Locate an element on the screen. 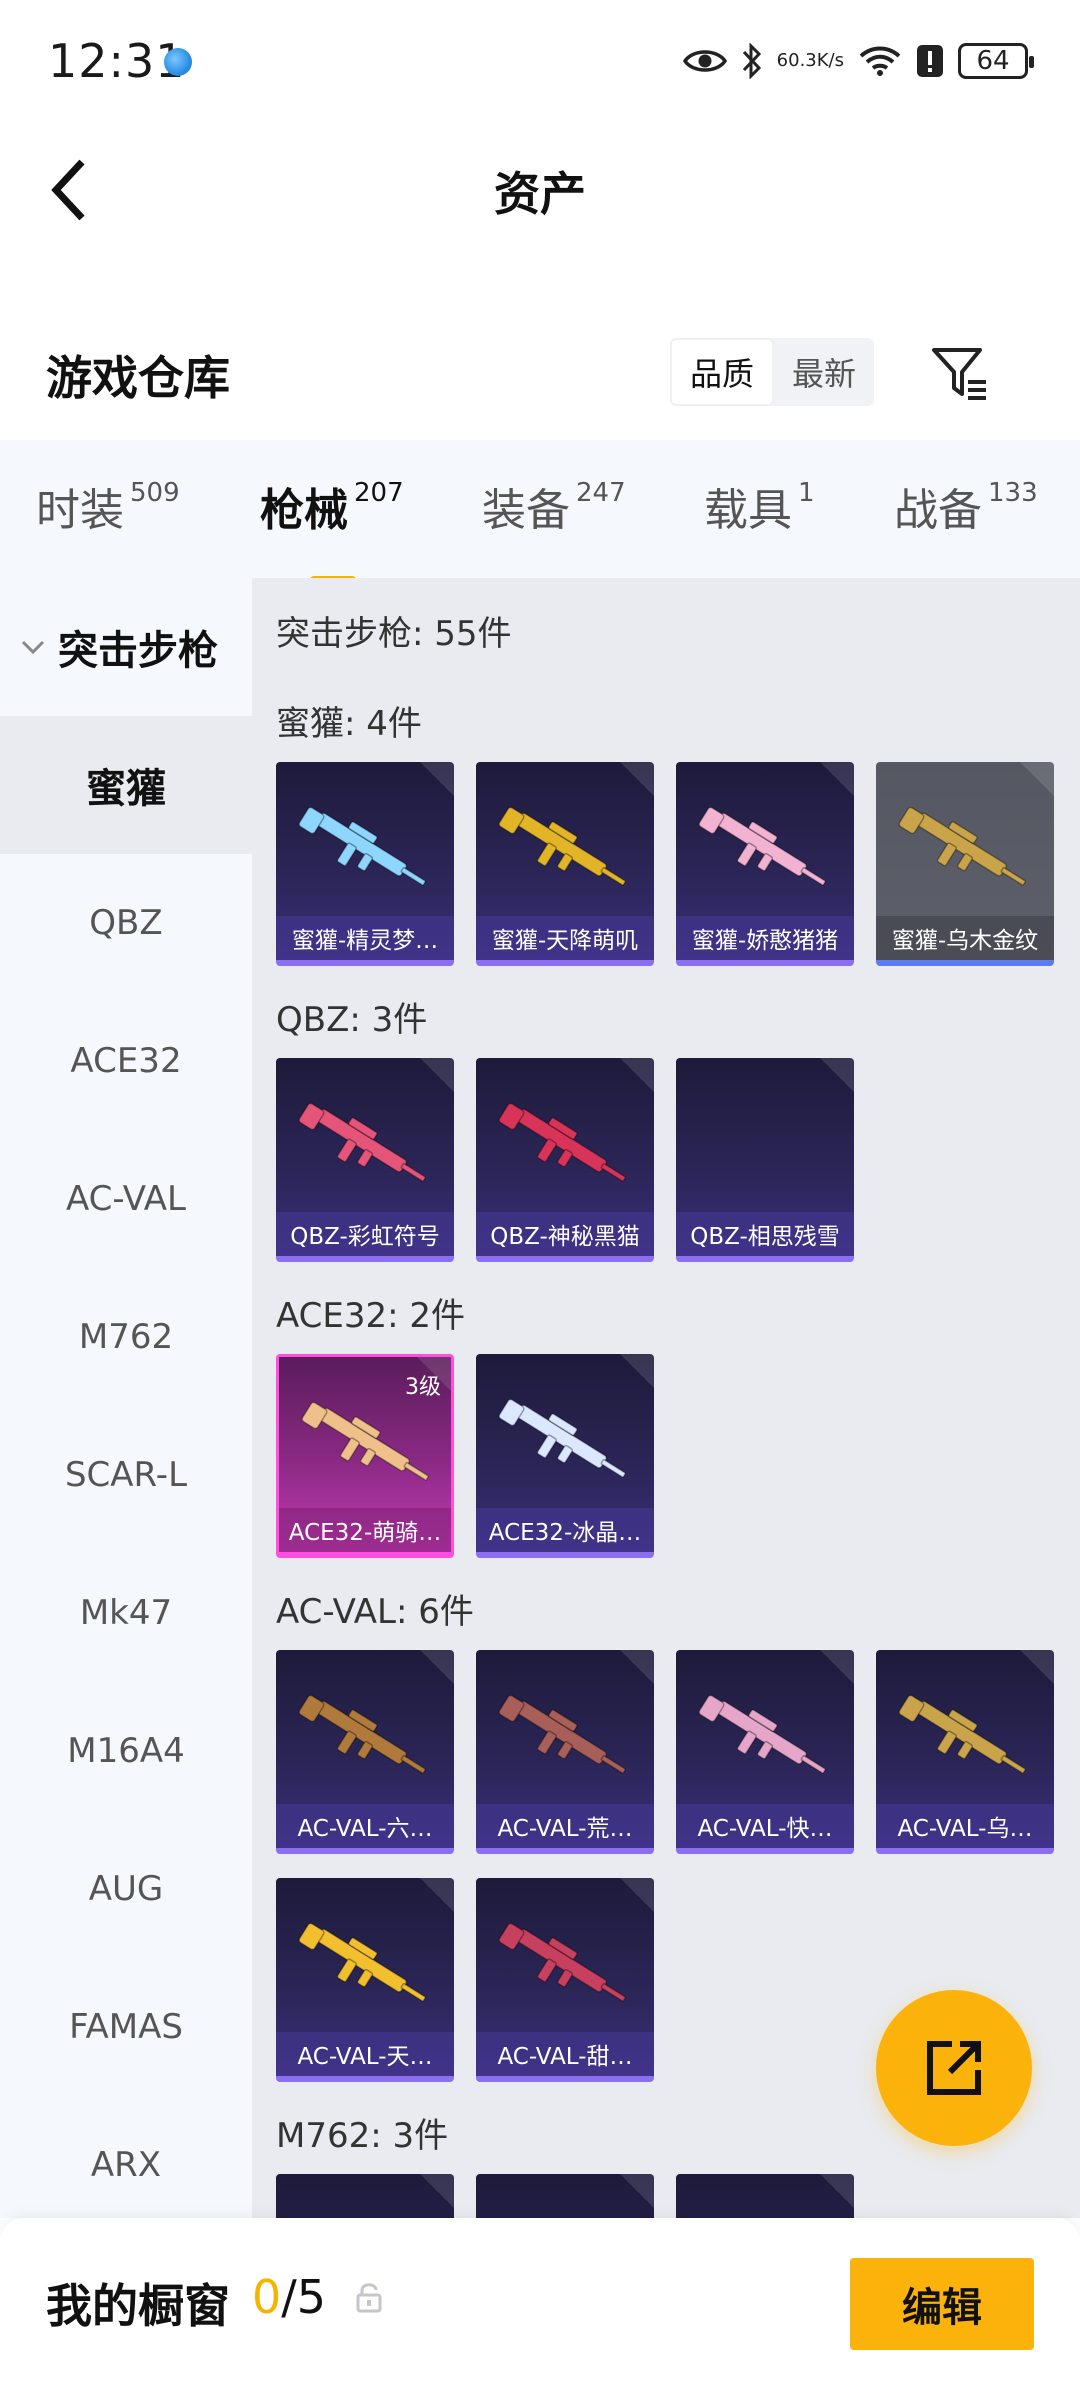 This screenshot has width=1080, height=2382. status-bar: 12:31 60.3 K/s 64 is located at coordinates (540, 63).